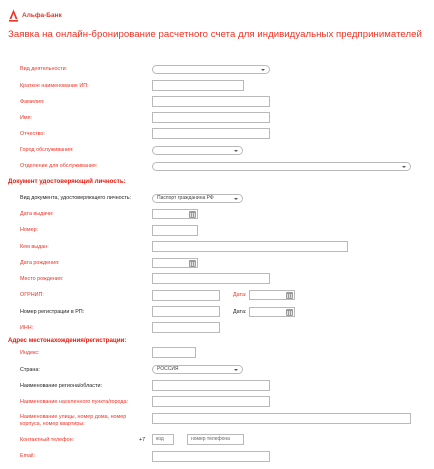 The image size is (434, 469). What do you see at coordinates (211, 69) in the screenshot?
I see `activity-select` at bounding box center [211, 69].